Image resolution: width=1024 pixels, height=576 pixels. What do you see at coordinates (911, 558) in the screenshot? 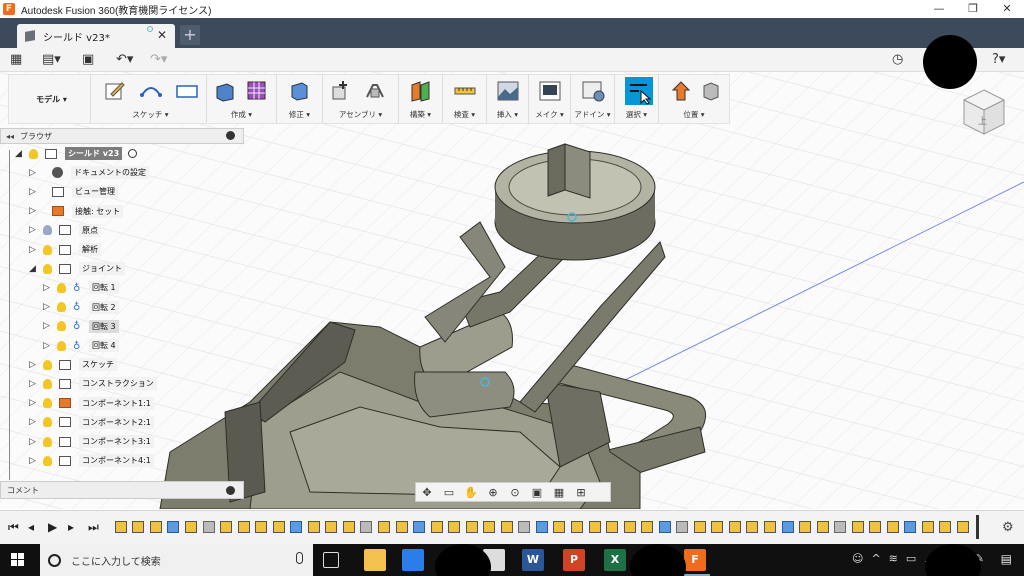
I see `battery-icon: ▭` at bounding box center [911, 558].